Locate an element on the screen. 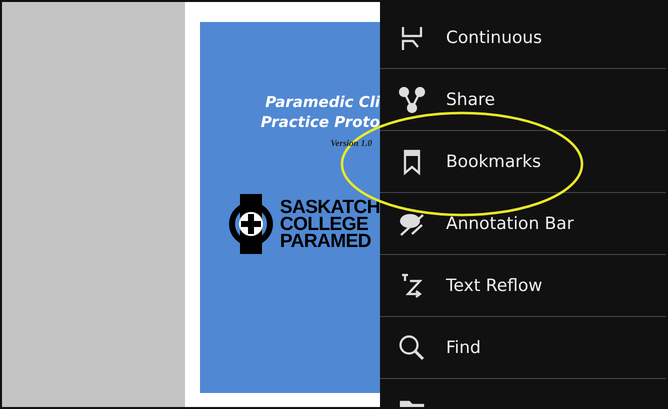 The height and width of the screenshot is (409, 668). logo-text: SASKATCH is located at coordinates (330, 207).